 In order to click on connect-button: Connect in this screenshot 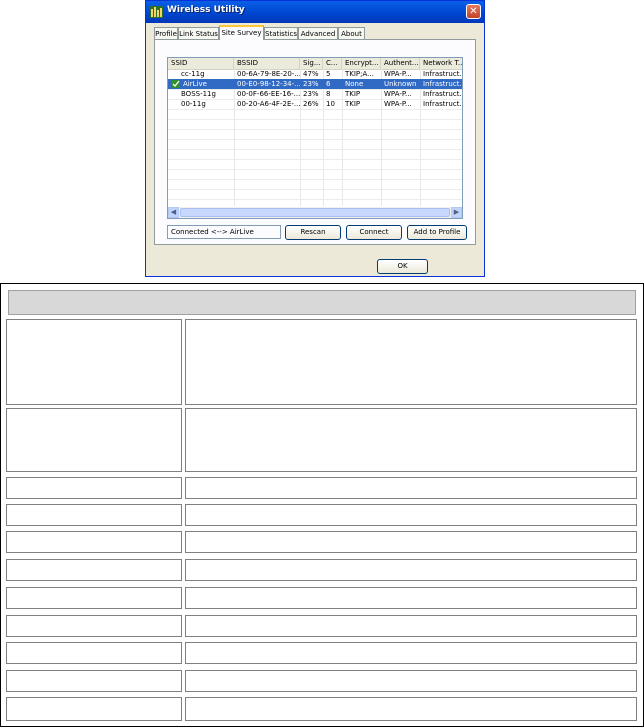, I will do `click(374, 232)`.